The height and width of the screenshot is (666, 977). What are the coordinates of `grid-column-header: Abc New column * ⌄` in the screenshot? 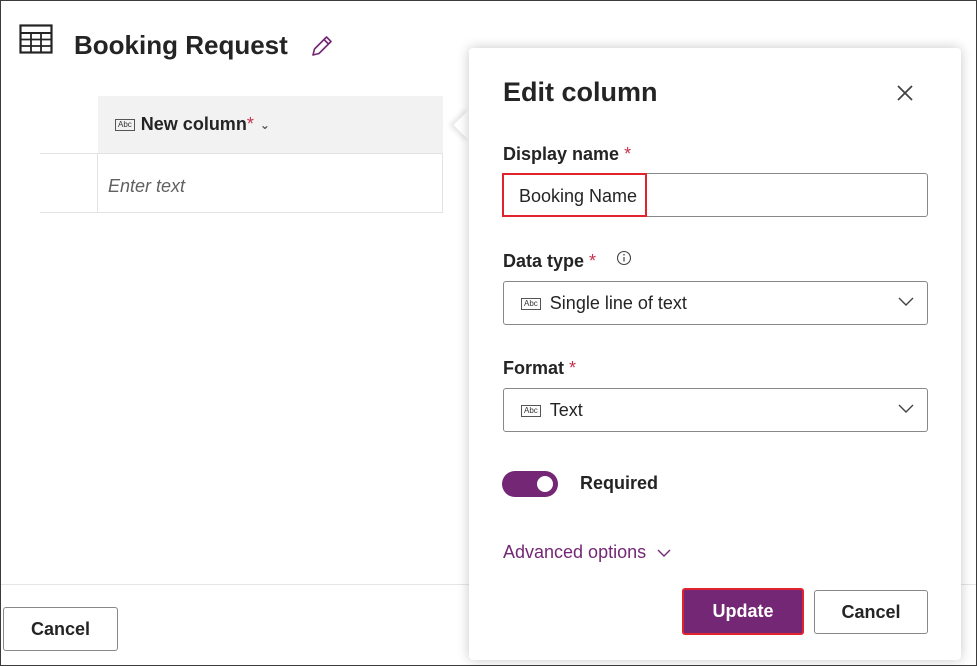 It's located at (270, 124).